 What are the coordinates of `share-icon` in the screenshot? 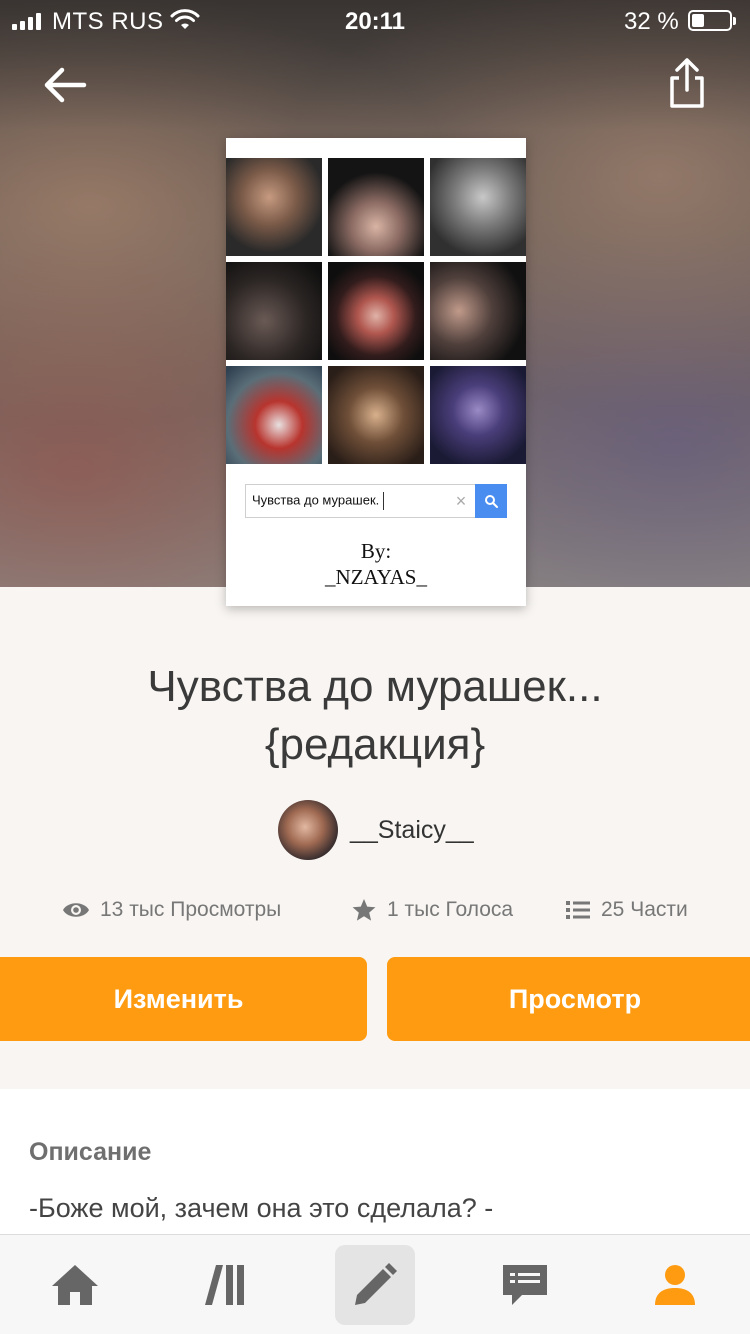 It's located at (687, 83).